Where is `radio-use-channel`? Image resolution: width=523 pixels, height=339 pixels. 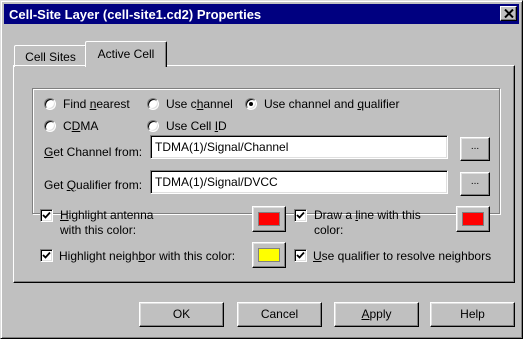
radio-use-channel is located at coordinates (153, 104).